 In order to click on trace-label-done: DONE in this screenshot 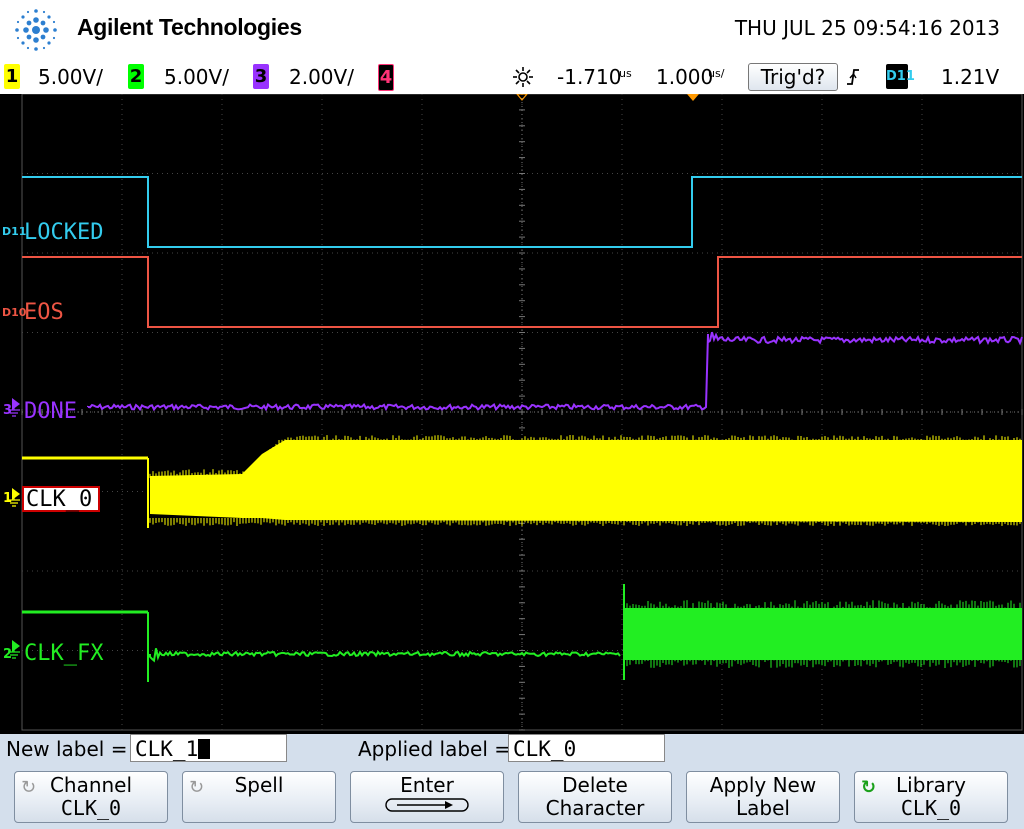, I will do `click(50, 411)`.